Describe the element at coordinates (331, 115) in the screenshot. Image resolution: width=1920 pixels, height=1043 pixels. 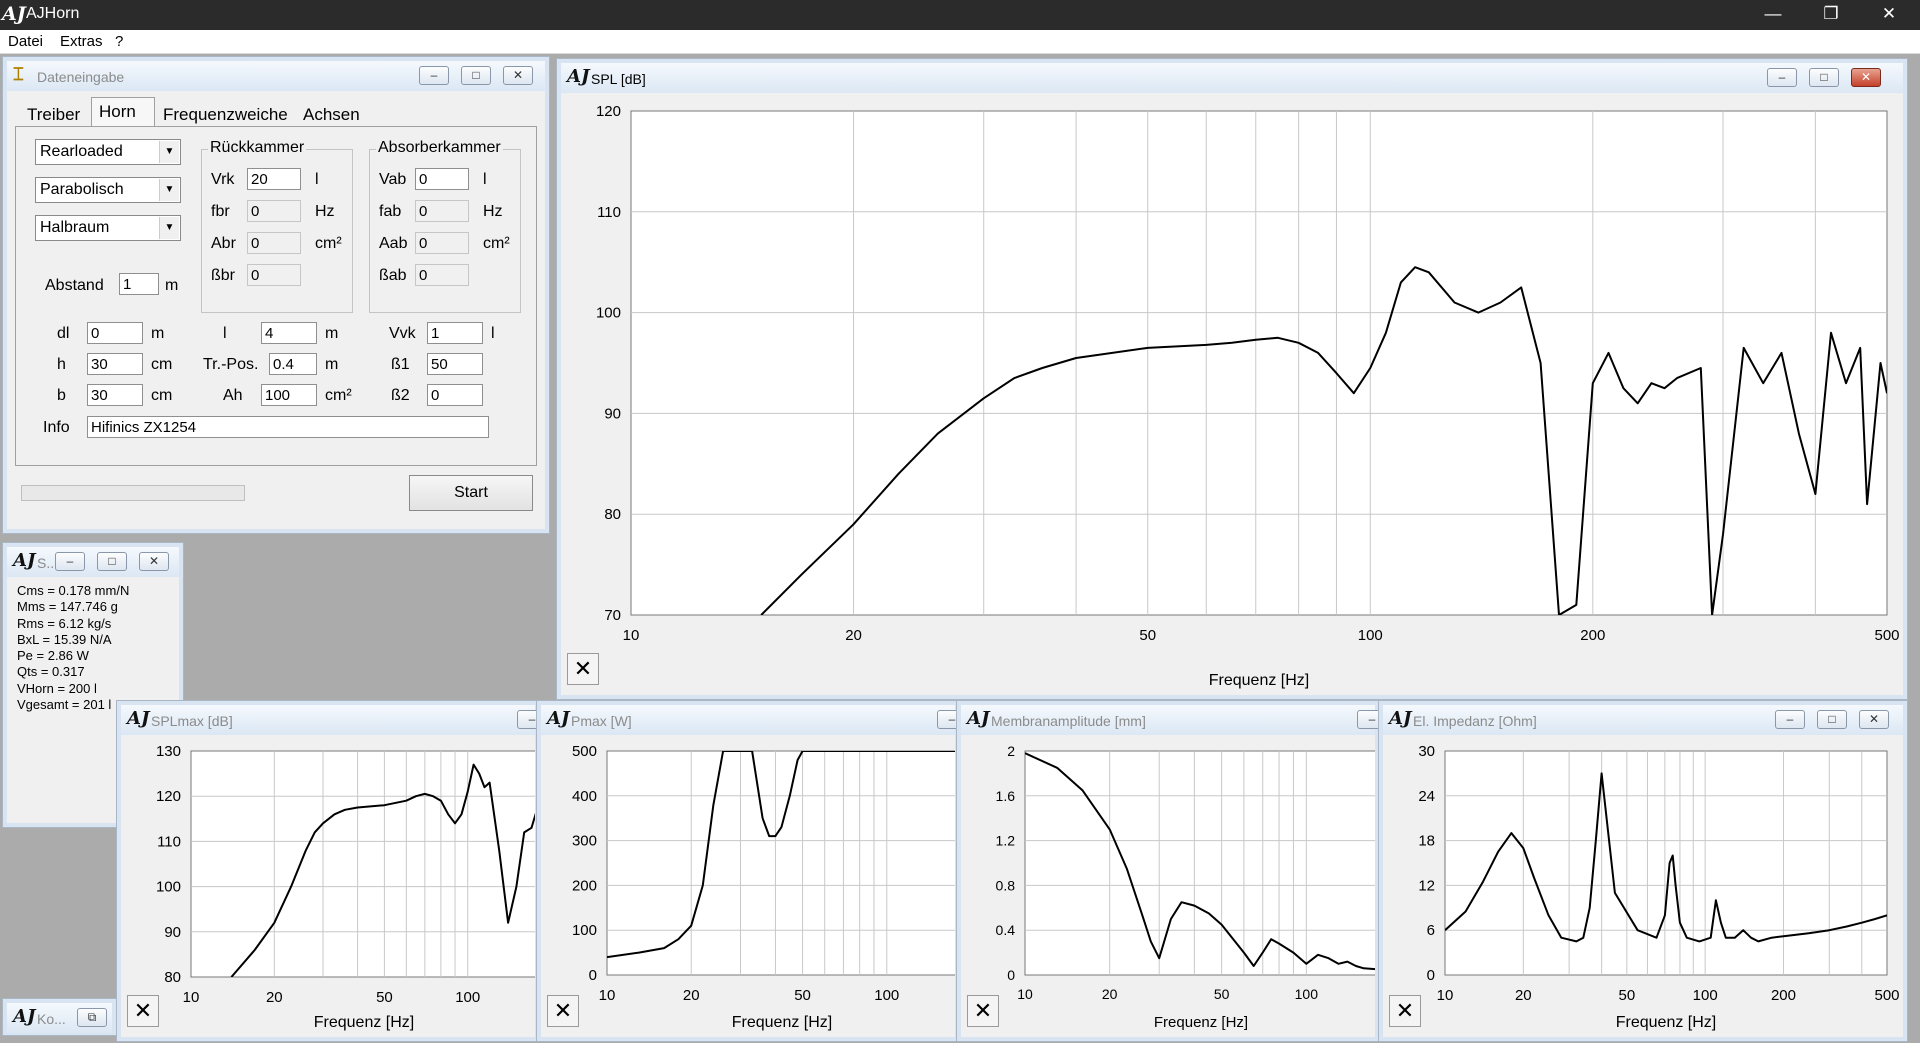
I see `tab-achsen: Achsen` at that location.